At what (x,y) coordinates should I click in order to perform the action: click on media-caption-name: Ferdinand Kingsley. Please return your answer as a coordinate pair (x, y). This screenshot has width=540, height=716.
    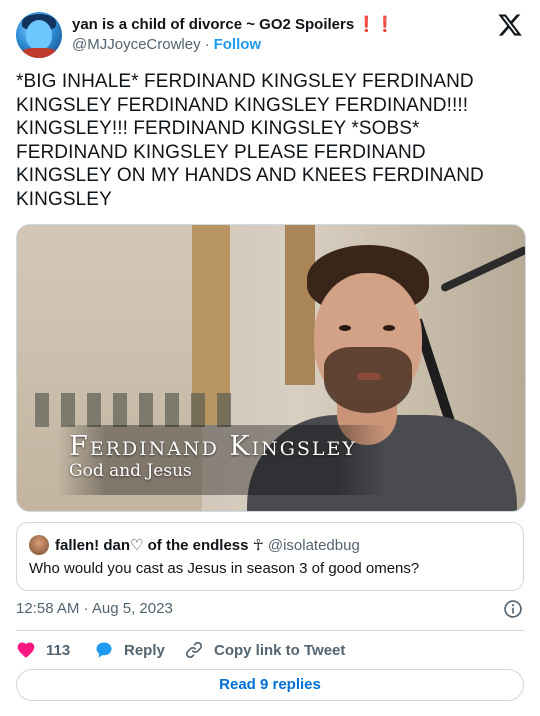
    Looking at the image, I should click on (213, 446).